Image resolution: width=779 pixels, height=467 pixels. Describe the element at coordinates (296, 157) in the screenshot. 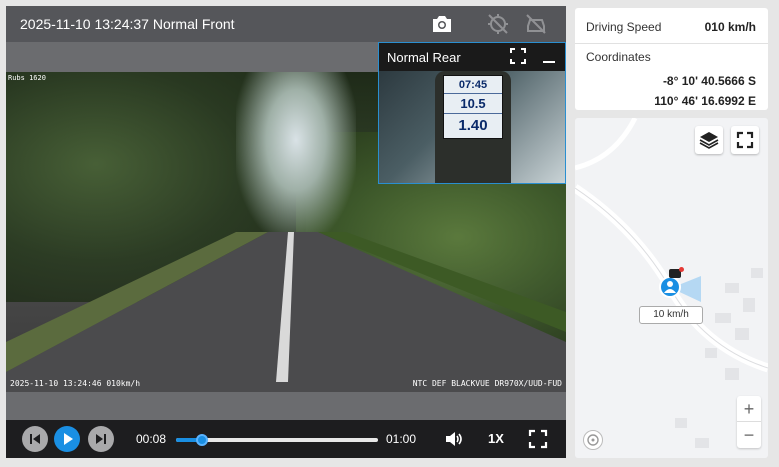

I see `video-sky` at that location.